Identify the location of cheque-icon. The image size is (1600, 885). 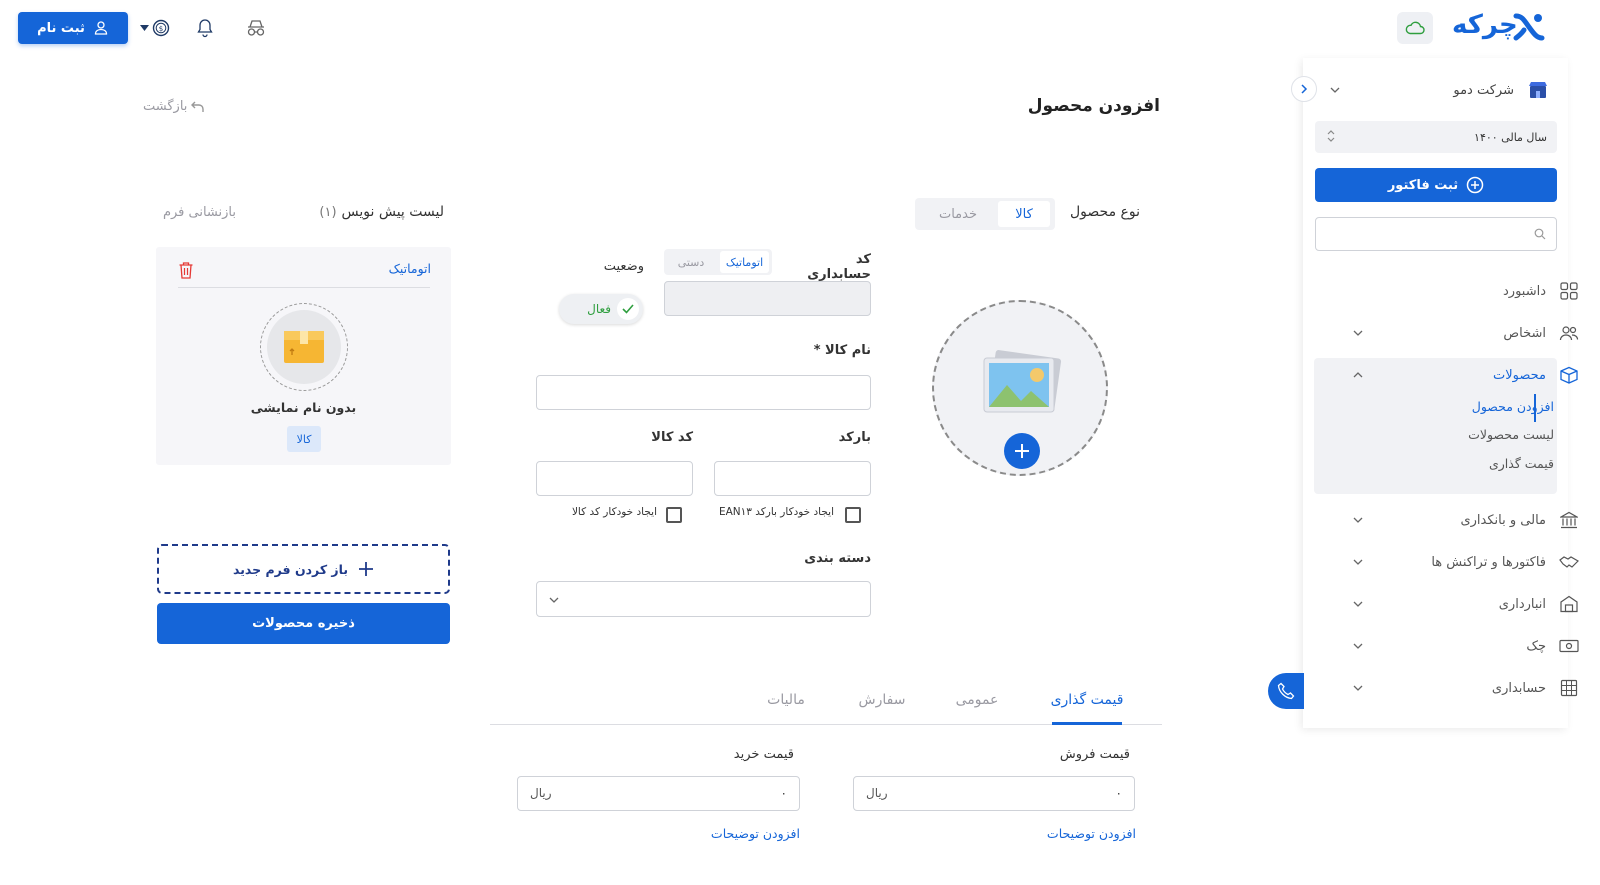
(1569, 646).